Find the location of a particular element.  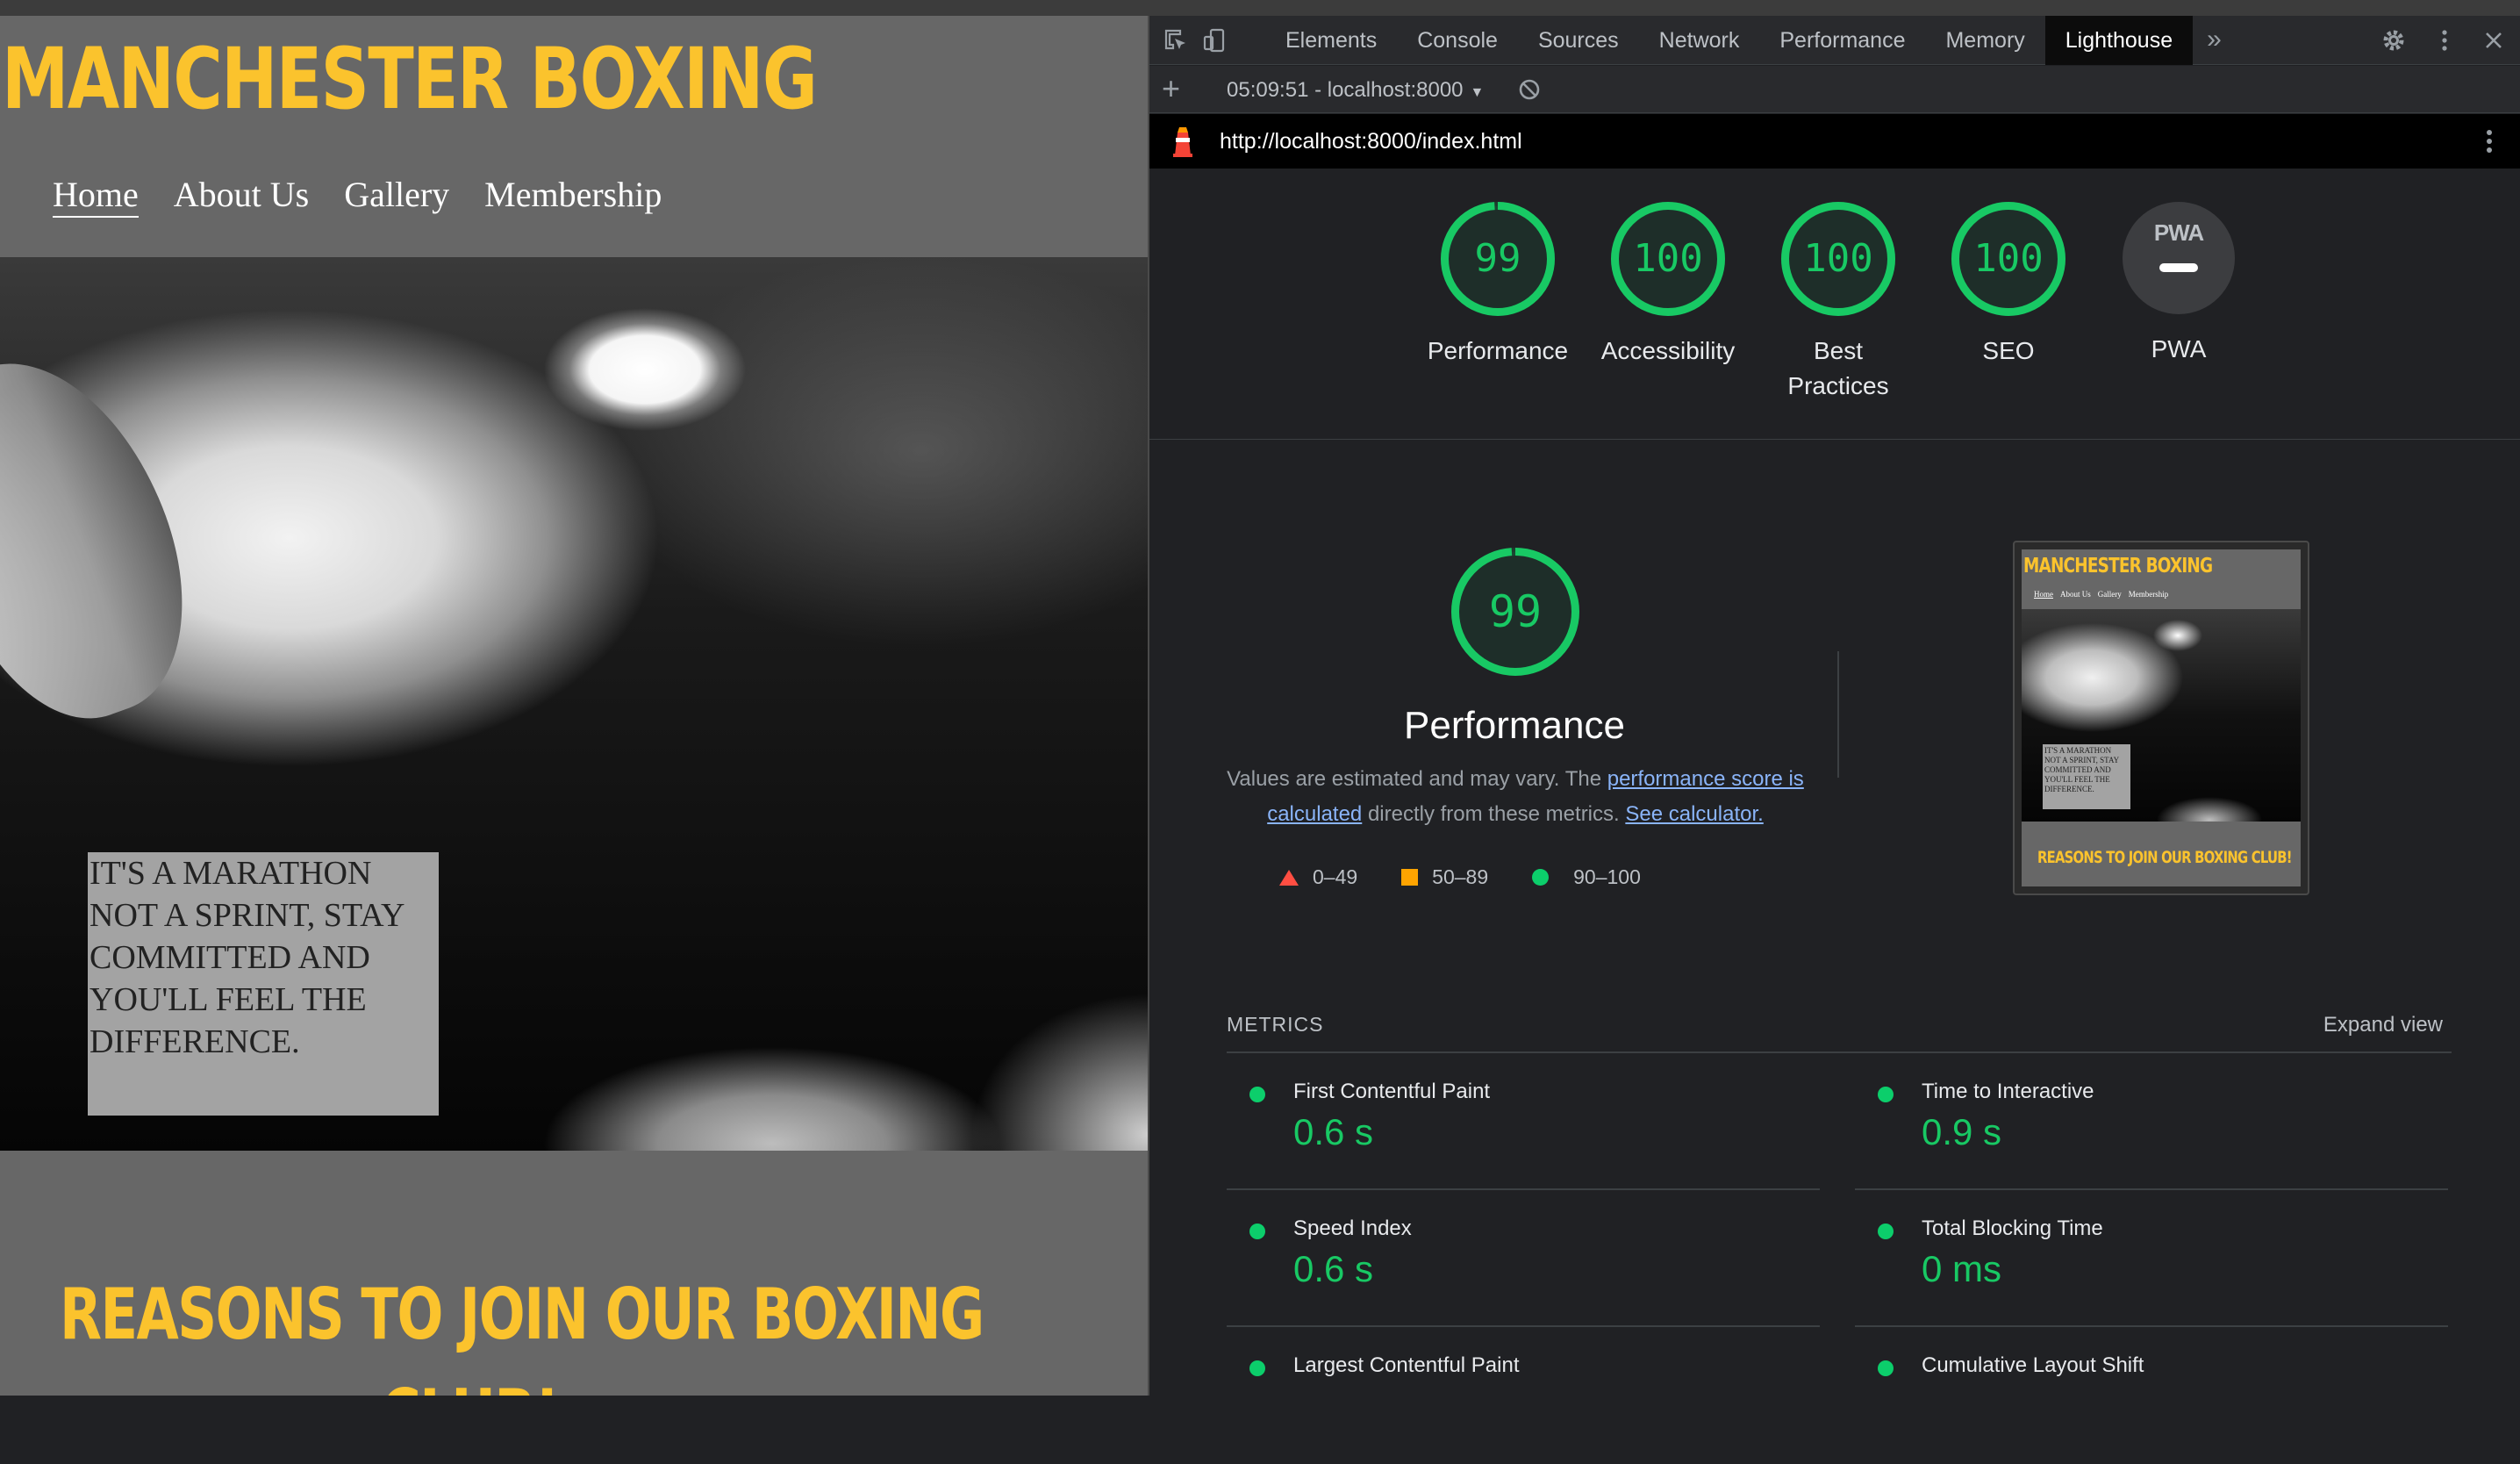

gauge-label: Accessibility is located at coordinates (1668, 350).